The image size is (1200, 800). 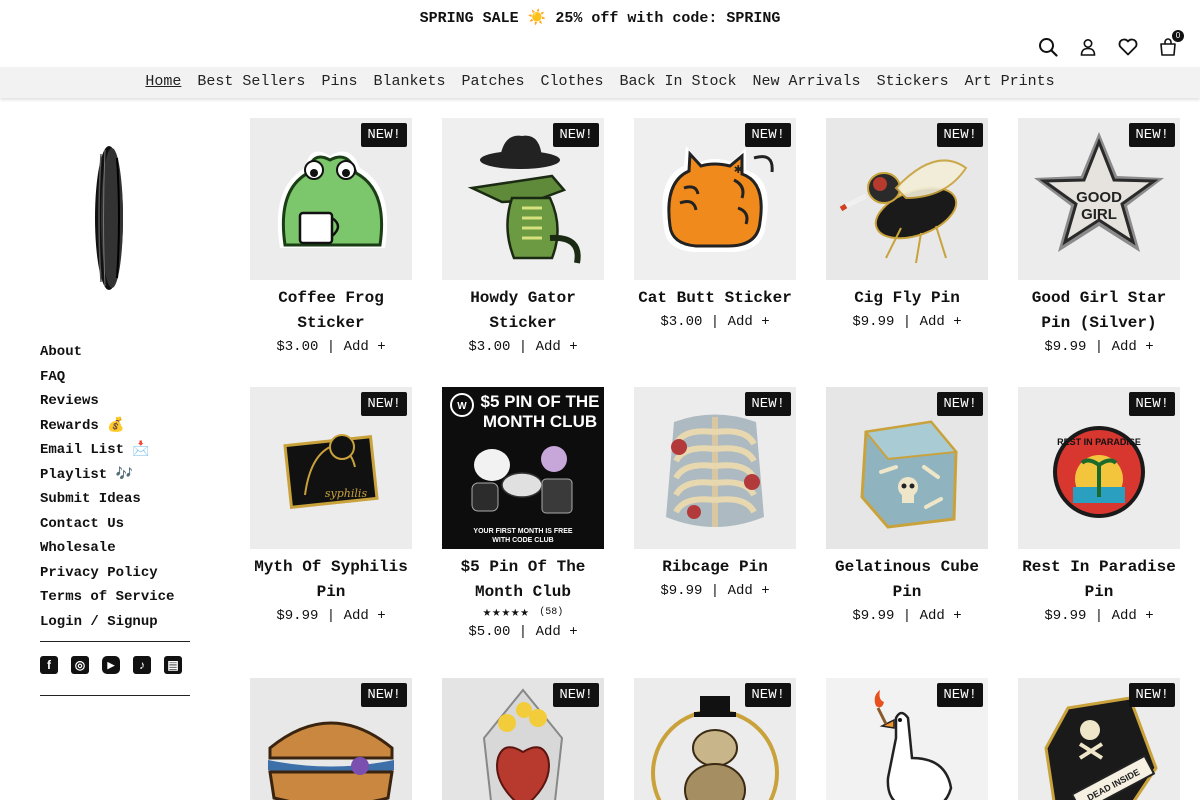 What do you see at coordinates (571, 82) in the screenshot?
I see `nav-item-clothes: Clothes` at bounding box center [571, 82].